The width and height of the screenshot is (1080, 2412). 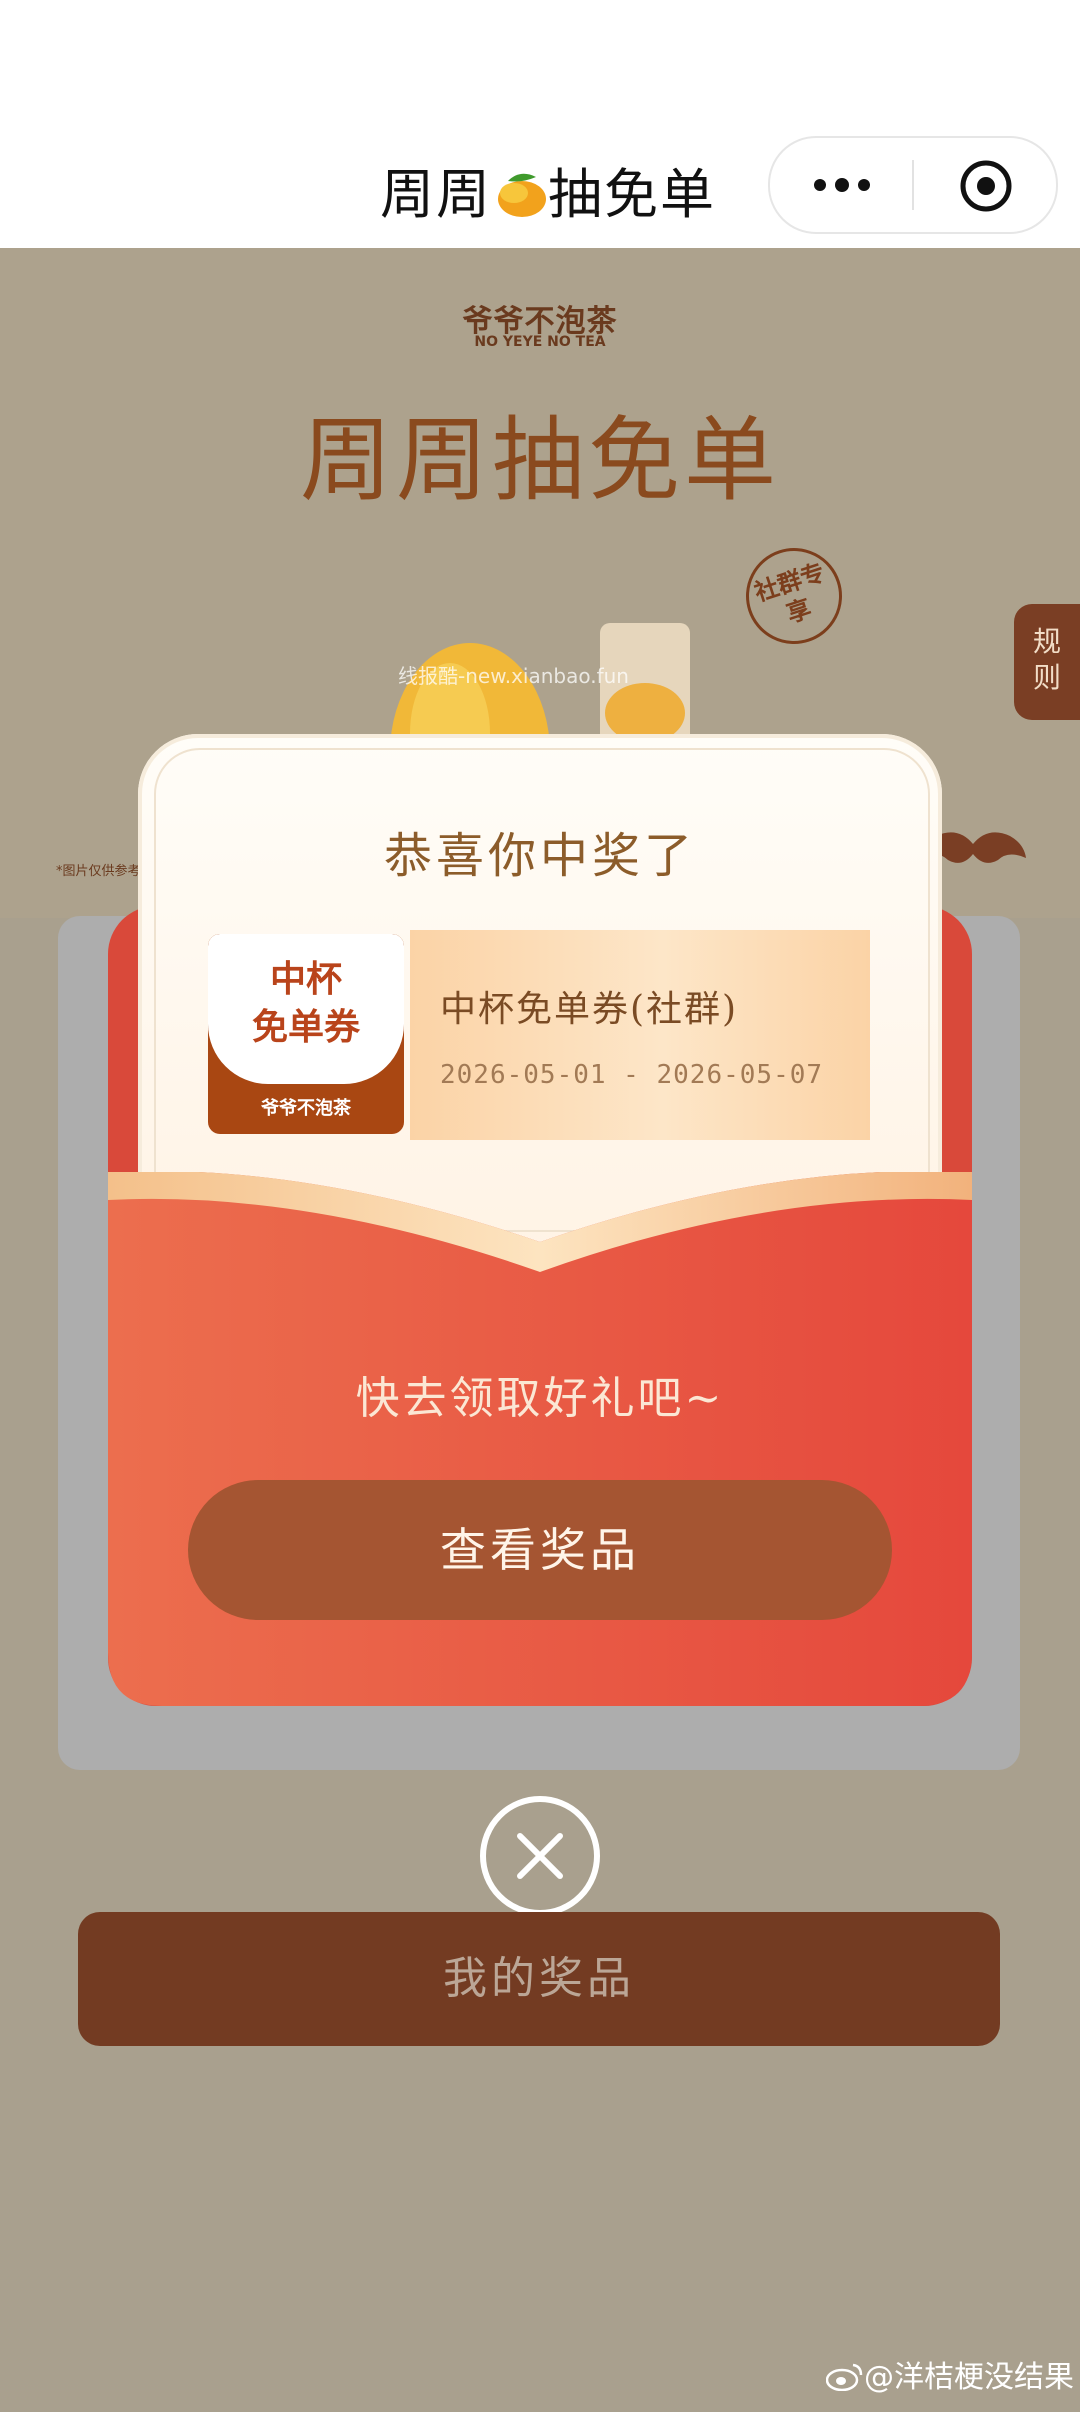 I want to click on close-modal-button, so click(x=540, y=1856).